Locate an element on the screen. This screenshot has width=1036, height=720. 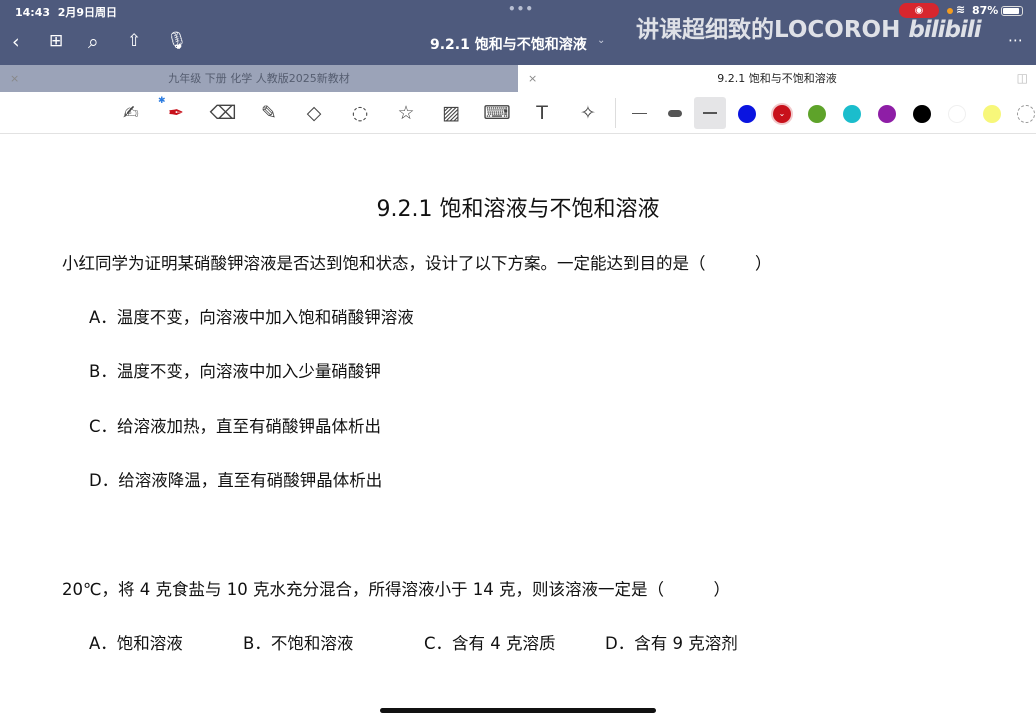
color-red-selected: ⌄ is located at coordinates (782, 114).